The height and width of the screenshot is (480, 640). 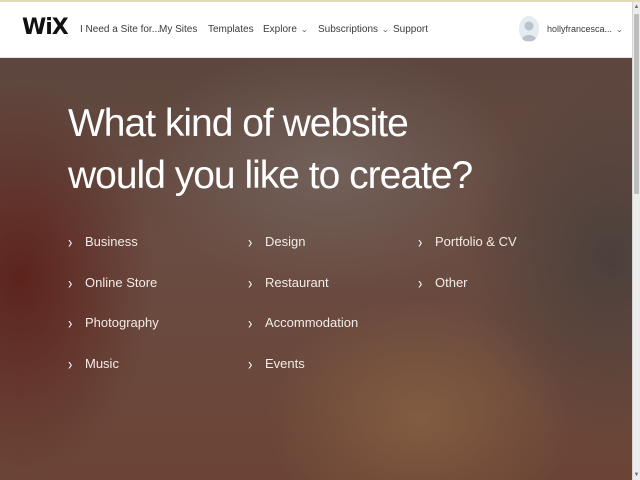 What do you see at coordinates (102, 363) in the screenshot?
I see `option-label: Music` at bounding box center [102, 363].